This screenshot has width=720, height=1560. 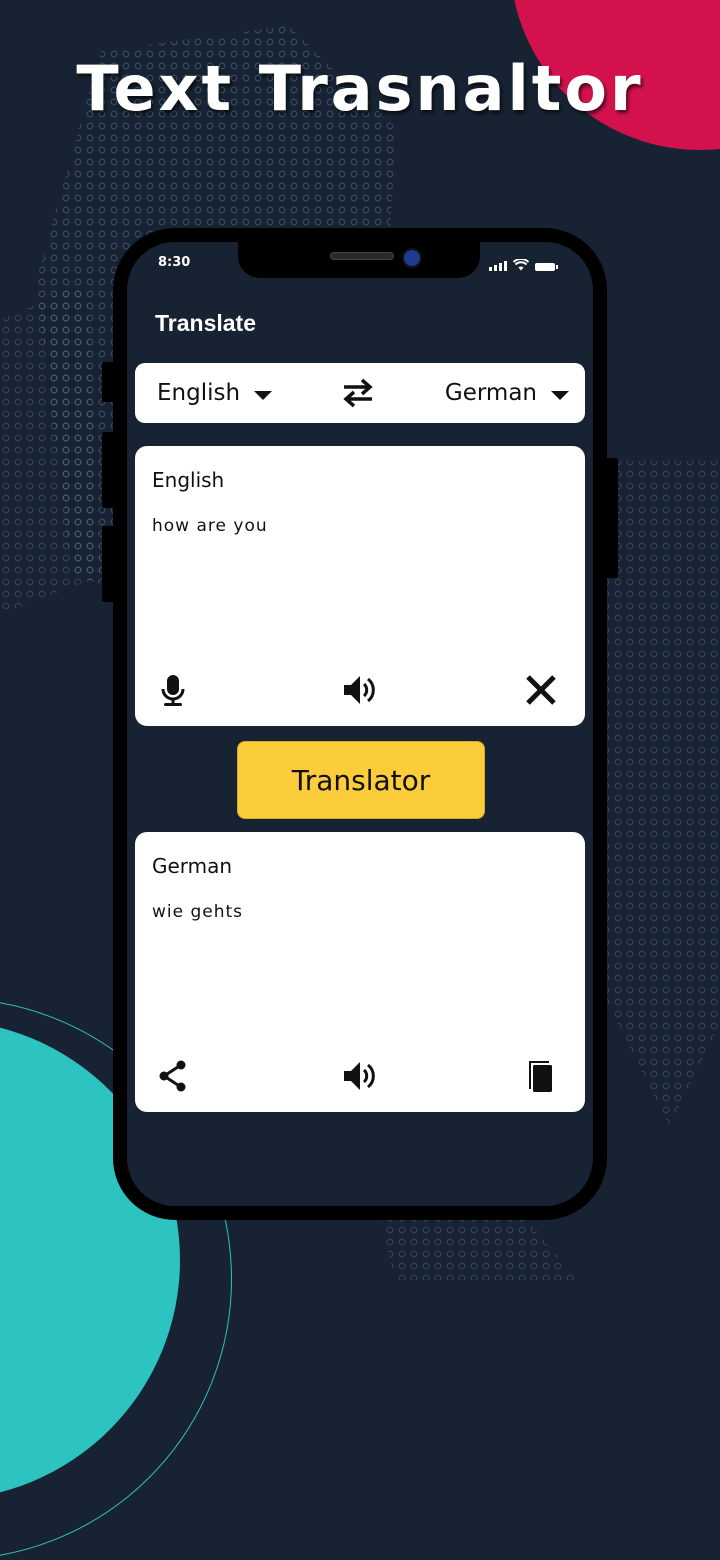 I want to click on source-language-label: English, so click(x=199, y=393).